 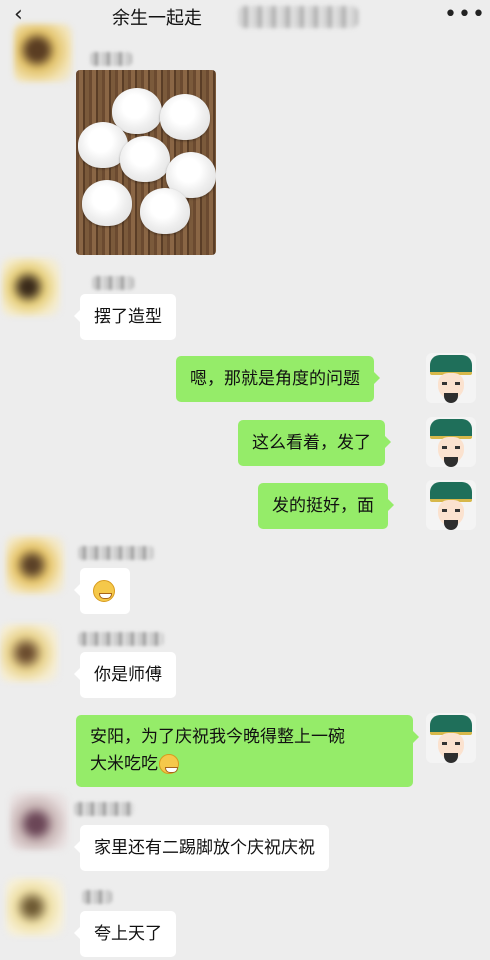 I want to click on message-bubble: 你是师傅, so click(x=125, y=675).